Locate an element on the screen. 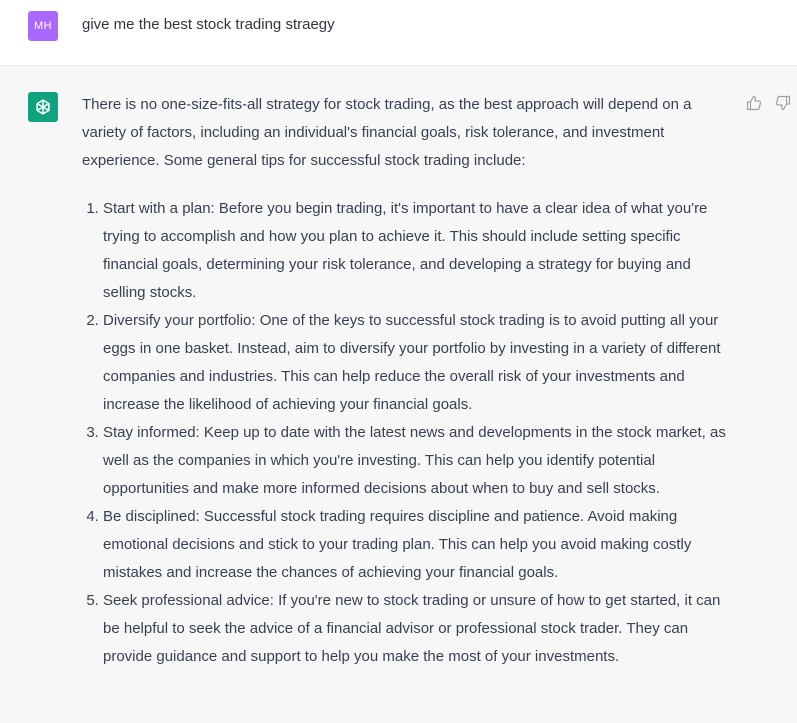  thumbs-up-button is located at coordinates (754, 103).